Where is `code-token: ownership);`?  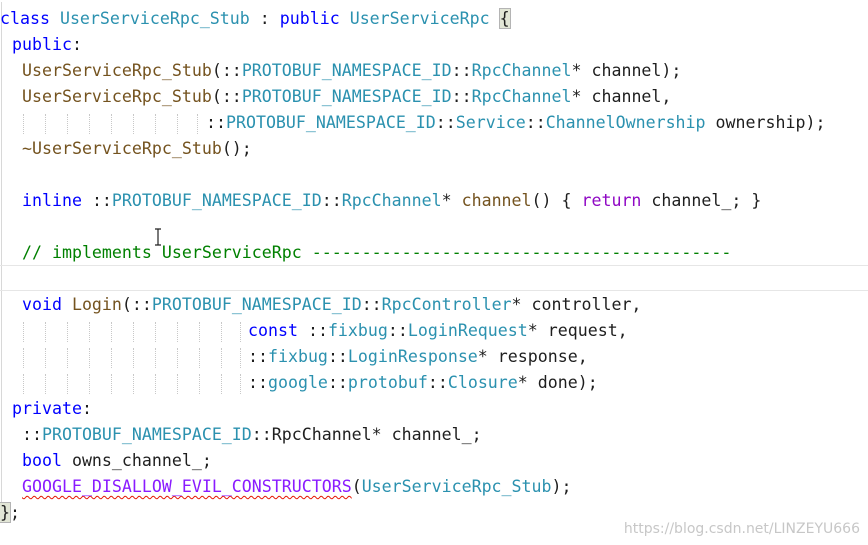
code-token: ownership); is located at coordinates (765, 122).